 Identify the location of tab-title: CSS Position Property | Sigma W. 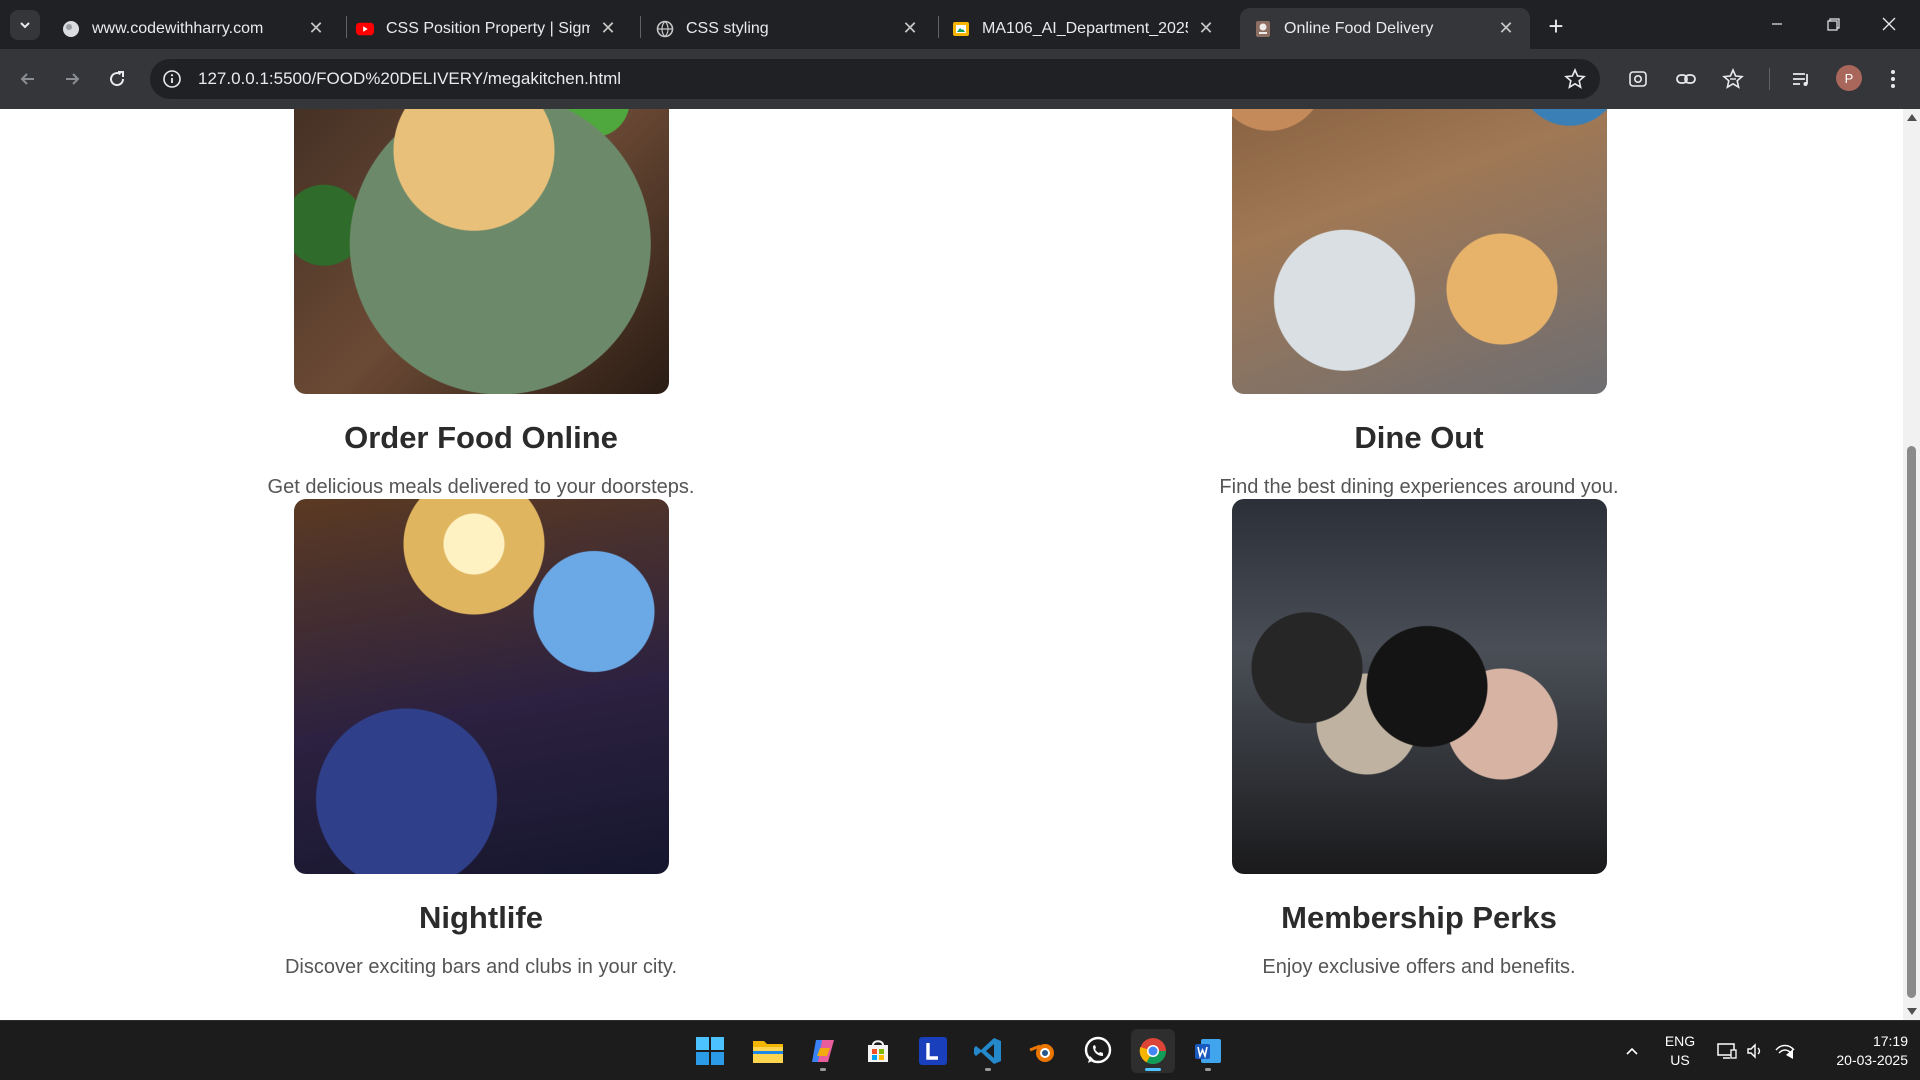
(488, 28).